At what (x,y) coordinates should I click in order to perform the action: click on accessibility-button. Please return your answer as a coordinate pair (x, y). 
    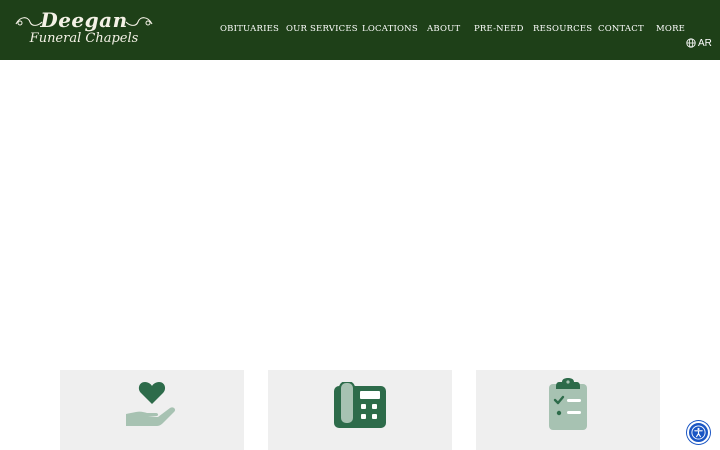
    Looking at the image, I should click on (698, 432).